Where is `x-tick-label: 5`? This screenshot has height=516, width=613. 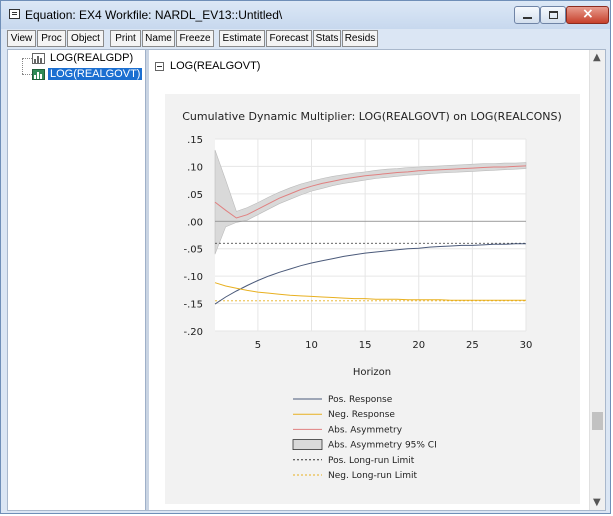 x-tick-label: 5 is located at coordinates (258, 345).